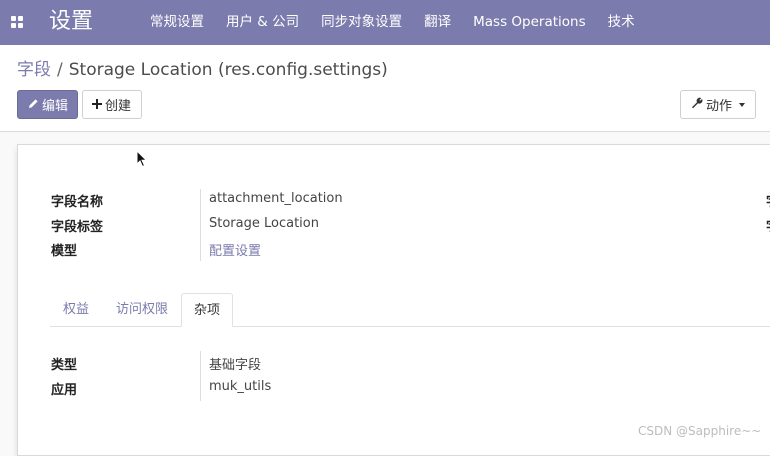 The image size is (770, 456). What do you see at coordinates (742, 104) in the screenshot?
I see `caret-down-icon` at bounding box center [742, 104].